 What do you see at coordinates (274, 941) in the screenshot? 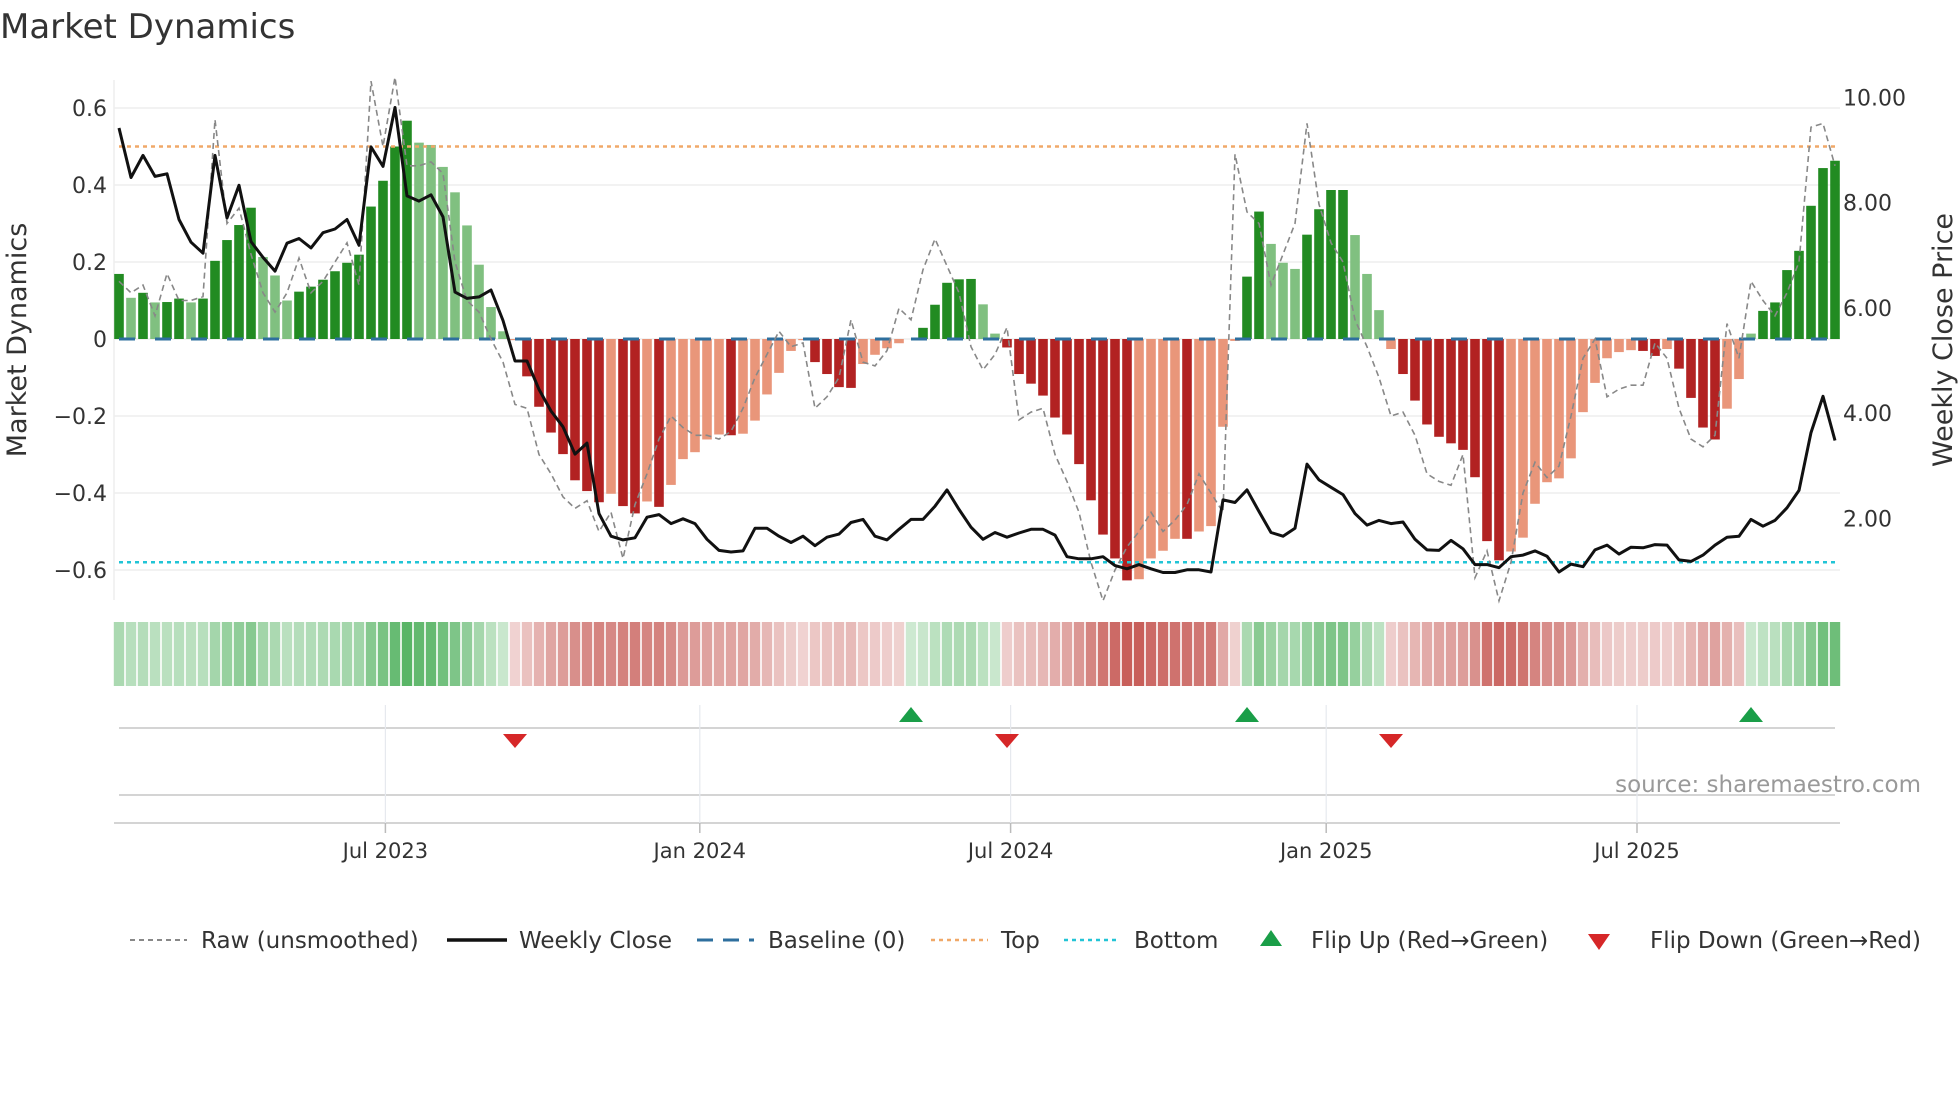
I see `legend-item-raw: Raw (unsmoothed)` at bounding box center [274, 941].